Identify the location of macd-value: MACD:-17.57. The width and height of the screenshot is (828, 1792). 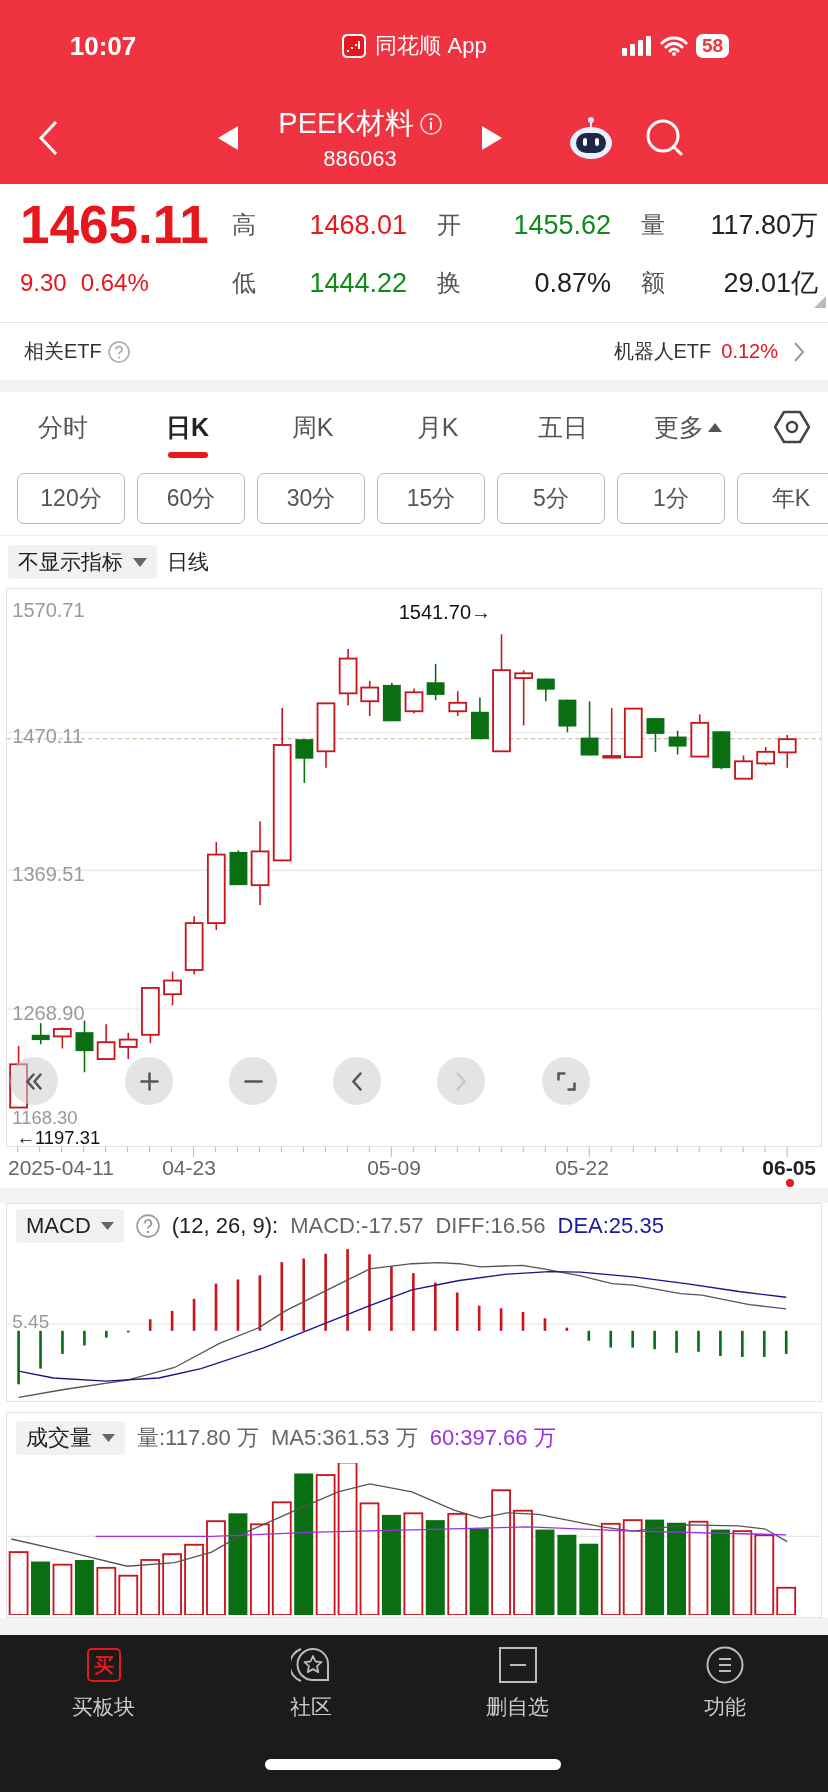
(357, 1226).